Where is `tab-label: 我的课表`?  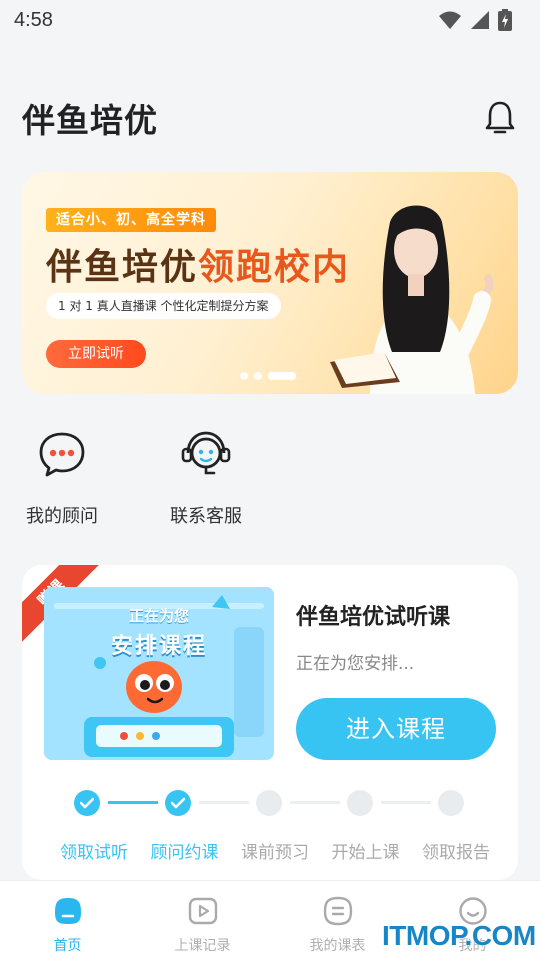
tab-label: 我的课表 is located at coordinates (337, 946).